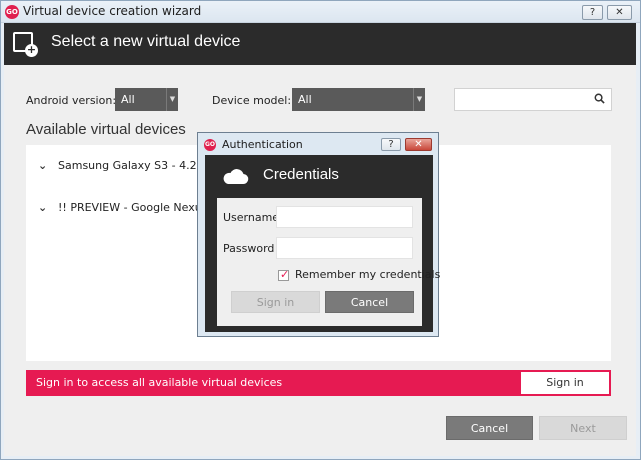 This screenshot has height=460, width=641. I want to click on page-title: Select a new virtual device, so click(146, 41).